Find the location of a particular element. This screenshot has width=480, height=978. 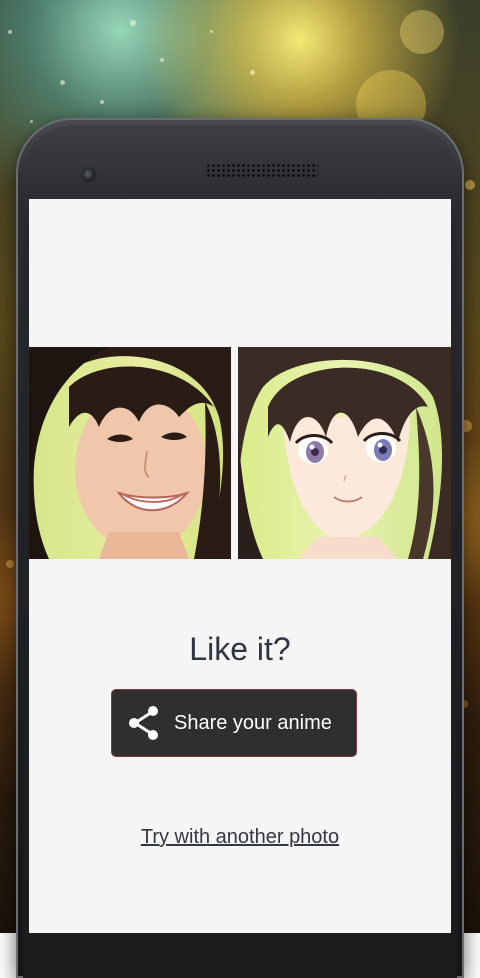

like-it-heading: Like it? is located at coordinates (240, 649).